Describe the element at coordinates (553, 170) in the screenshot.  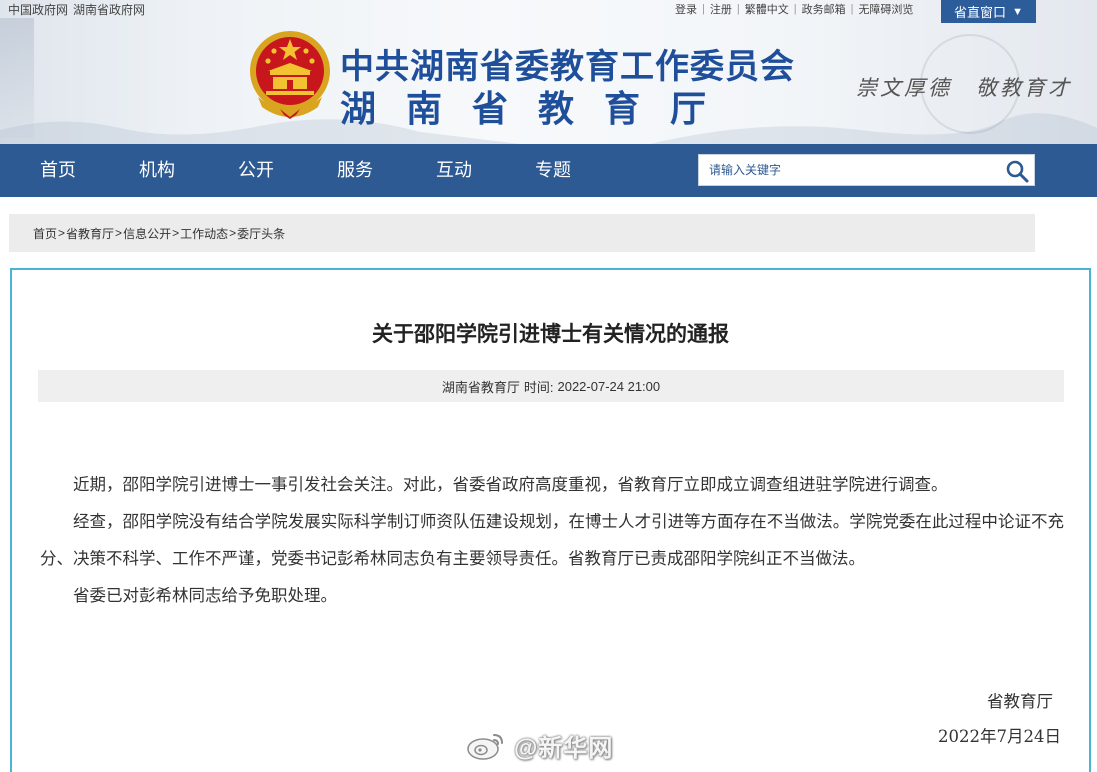
I see `nav-topics: 专题` at that location.